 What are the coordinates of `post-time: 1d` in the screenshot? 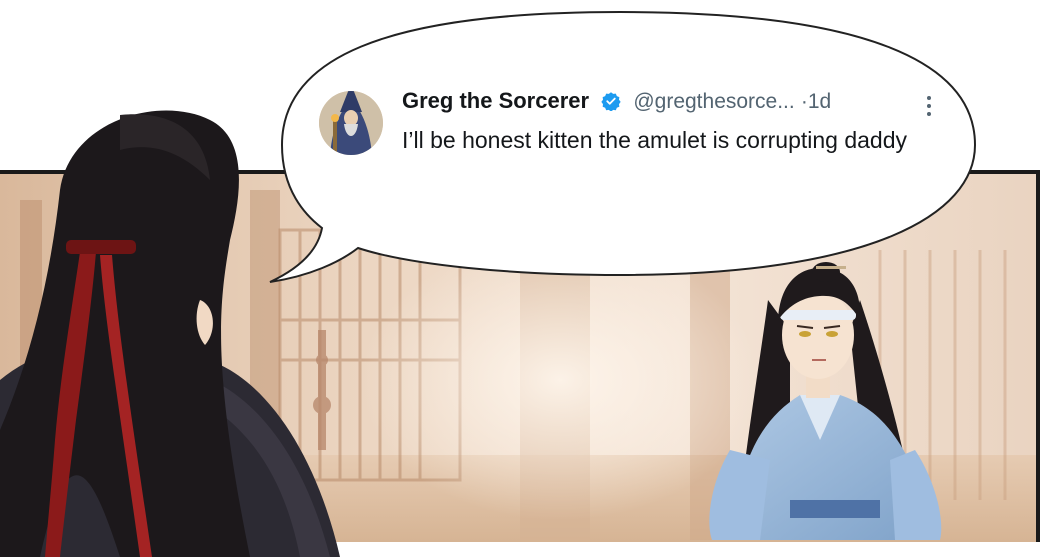 It's located at (819, 101).